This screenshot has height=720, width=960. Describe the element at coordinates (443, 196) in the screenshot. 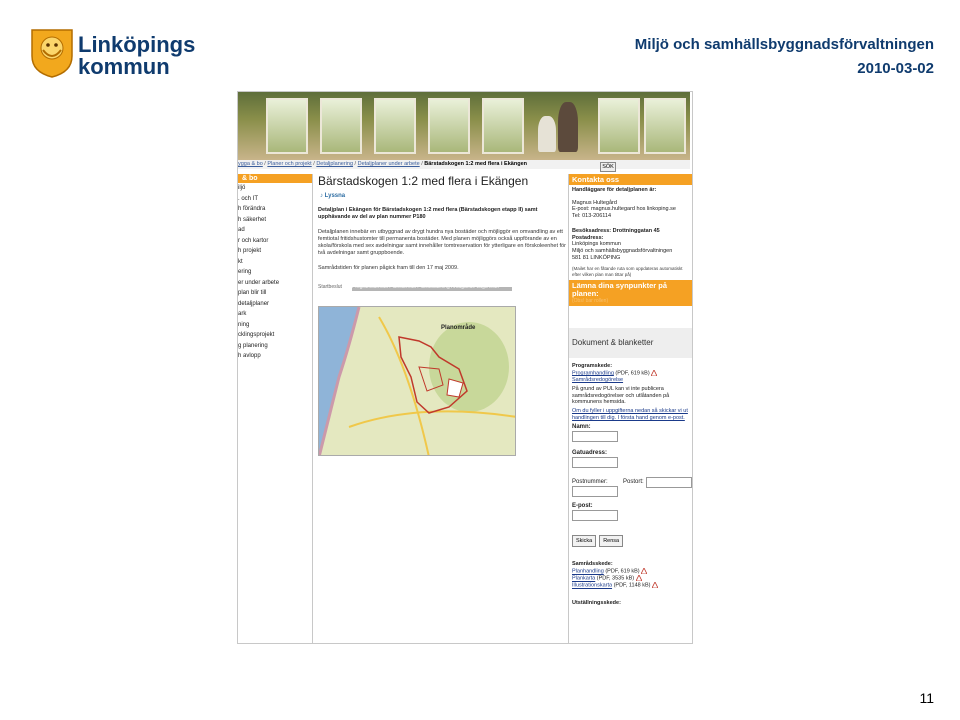

I see `listen-button: ♪ Lyssna` at that location.